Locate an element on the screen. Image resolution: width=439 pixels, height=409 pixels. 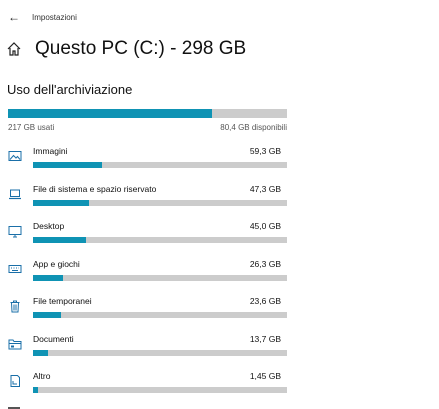
category-name: App e giochi is located at coordinates (56, 263).